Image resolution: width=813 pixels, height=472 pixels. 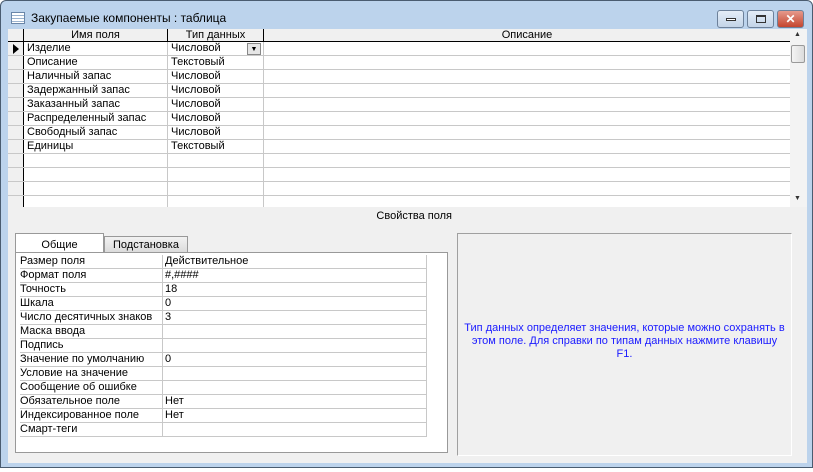 What do you see at coordinates (96, 146) in the screenshot?
I see `field-name-cell: Единицы` at bounding box center [96, 146].